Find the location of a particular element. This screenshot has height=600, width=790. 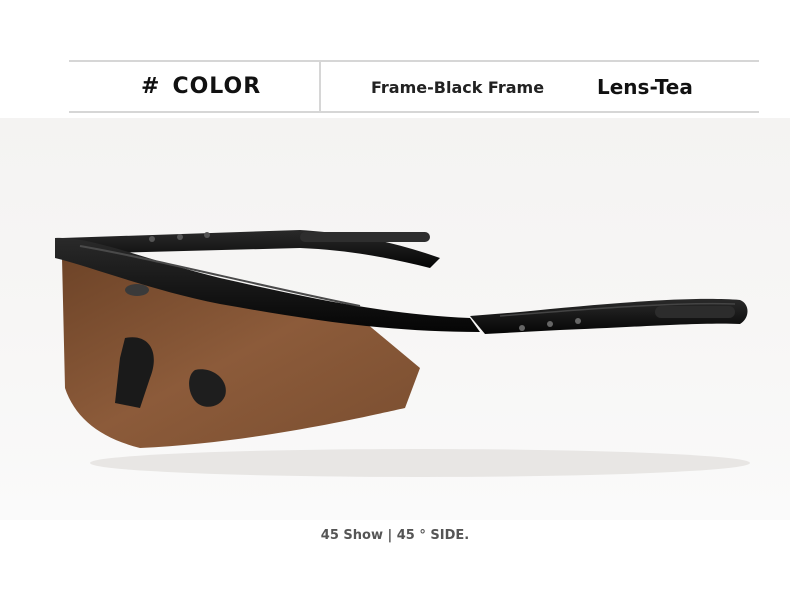

shadow is located at coordinates (420, 463).